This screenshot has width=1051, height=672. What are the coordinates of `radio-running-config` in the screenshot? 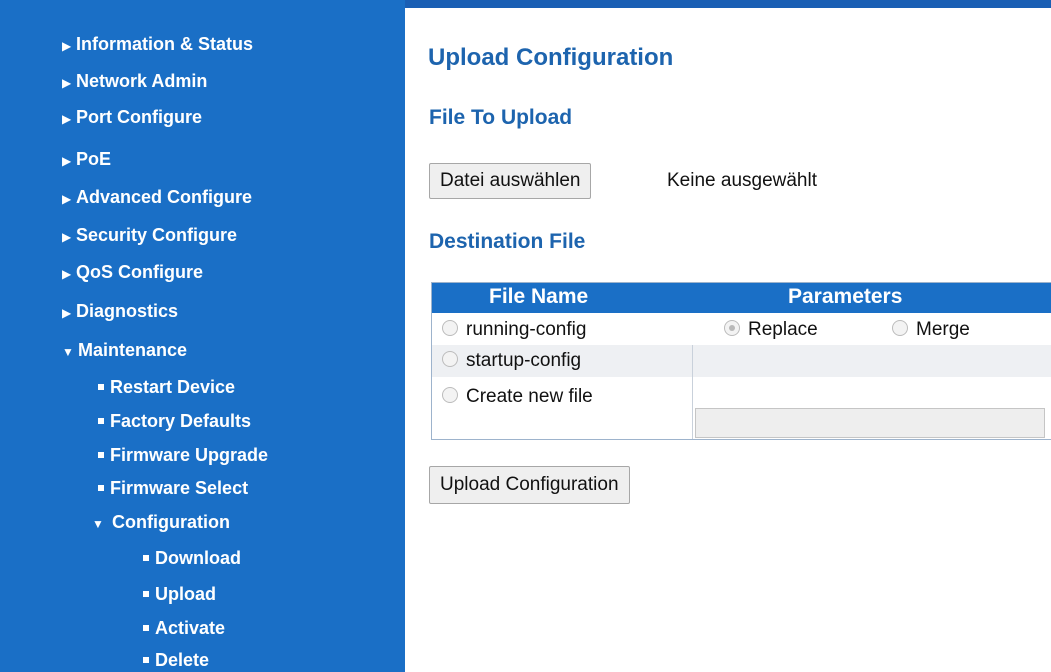 It's located at (450, 327).